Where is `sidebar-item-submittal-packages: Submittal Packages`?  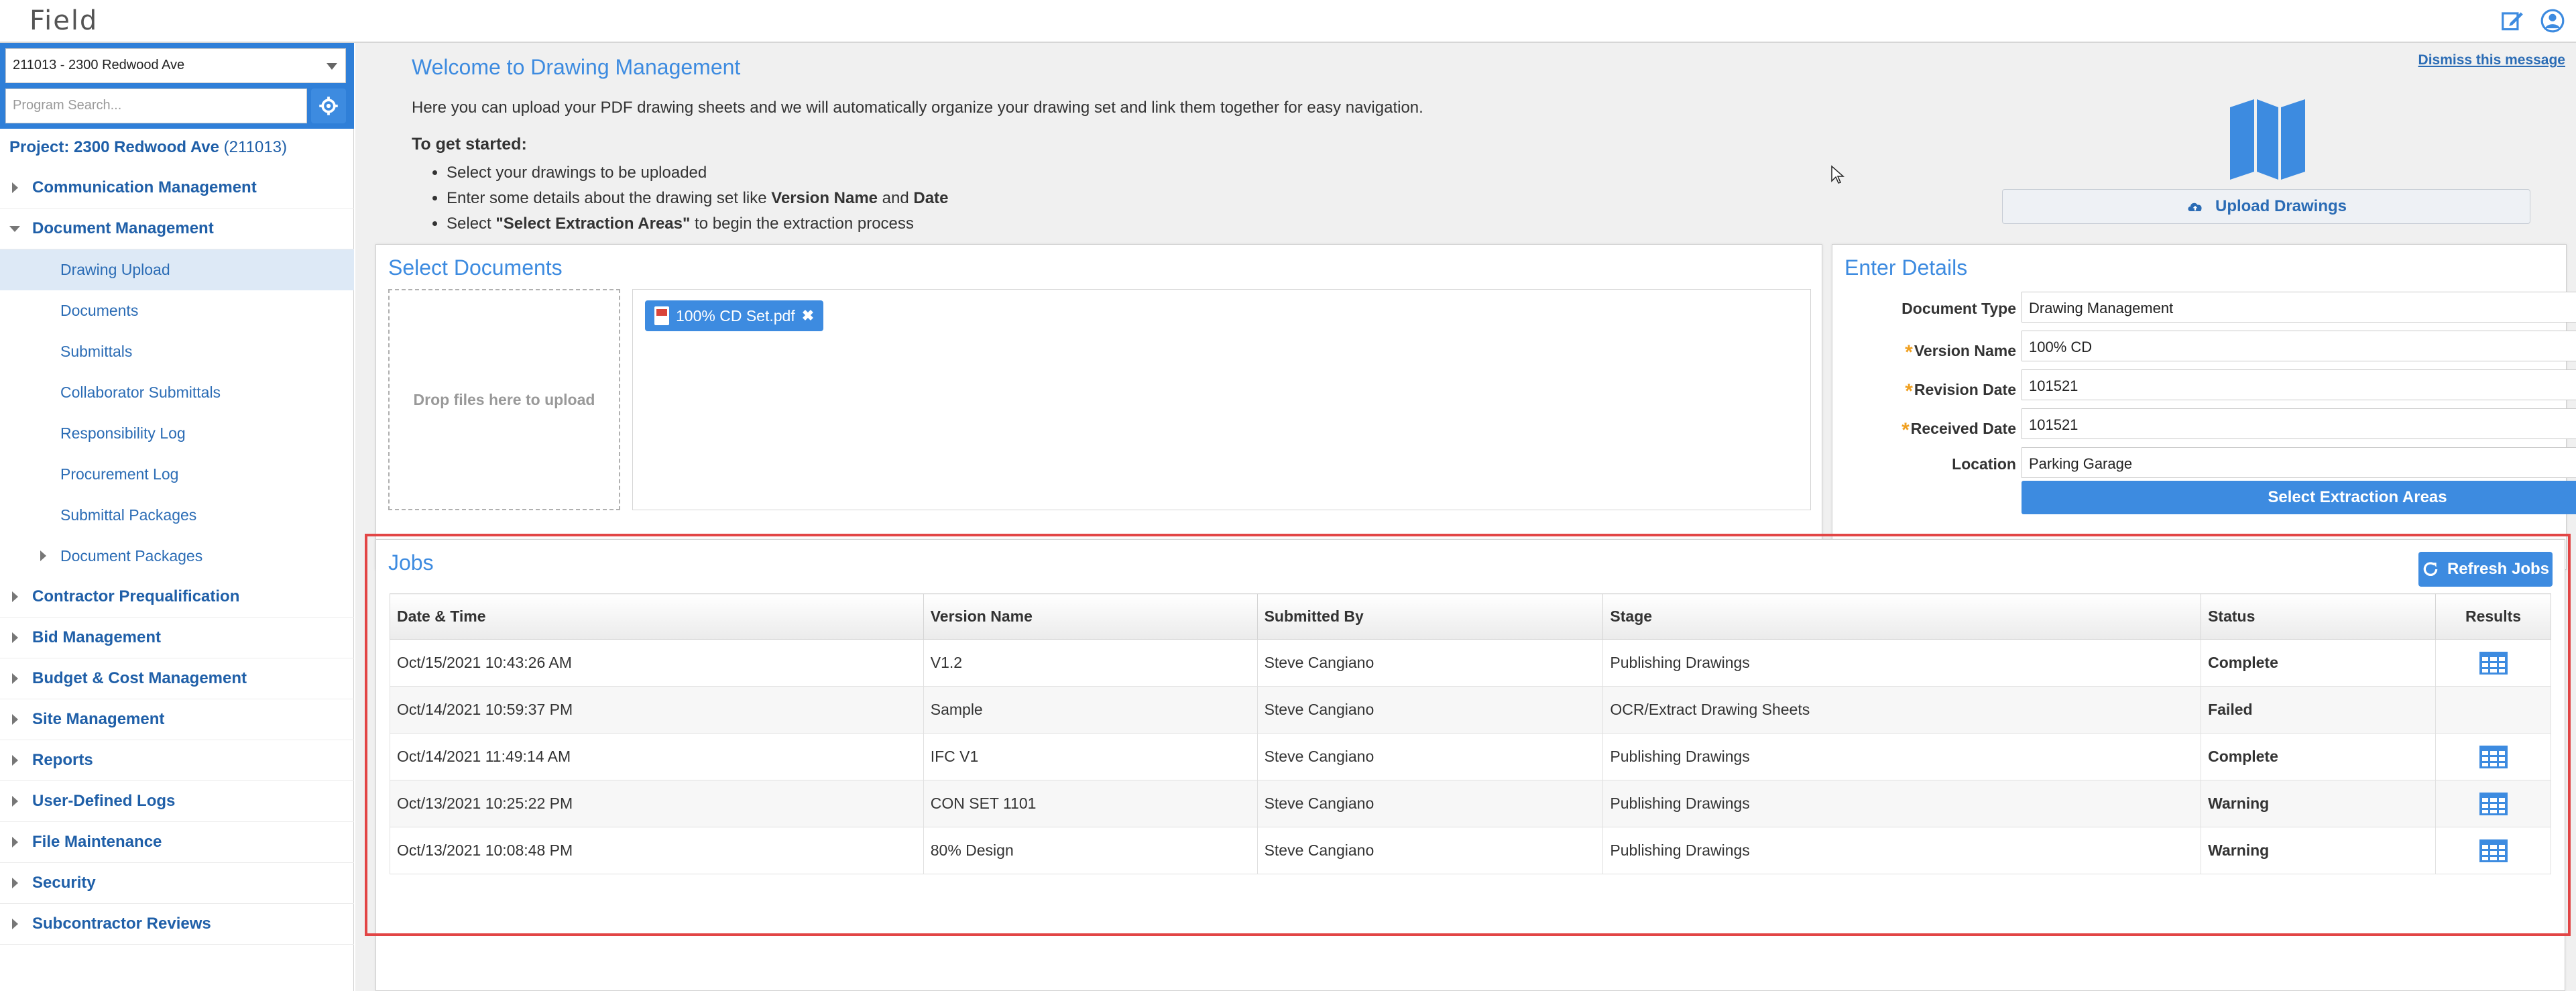 sidebar-item-submittal-packages: Submittal Packages is located at coordinates (177, 515).